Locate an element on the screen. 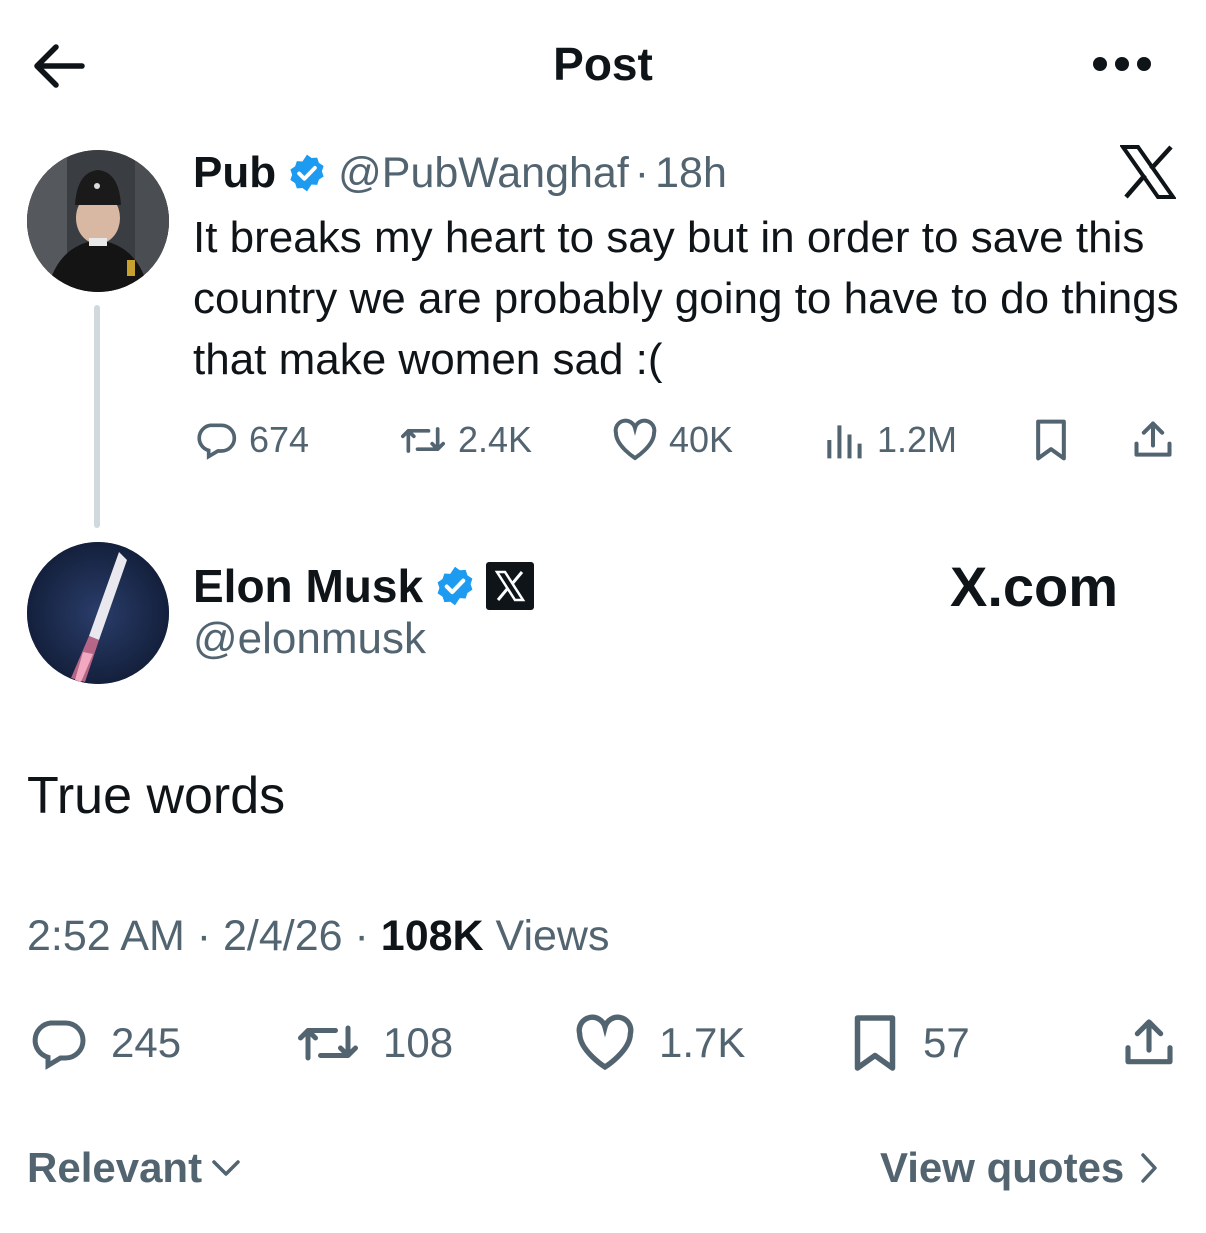  author-handle: @PubWanghaf is located at coordinates (483, 173).